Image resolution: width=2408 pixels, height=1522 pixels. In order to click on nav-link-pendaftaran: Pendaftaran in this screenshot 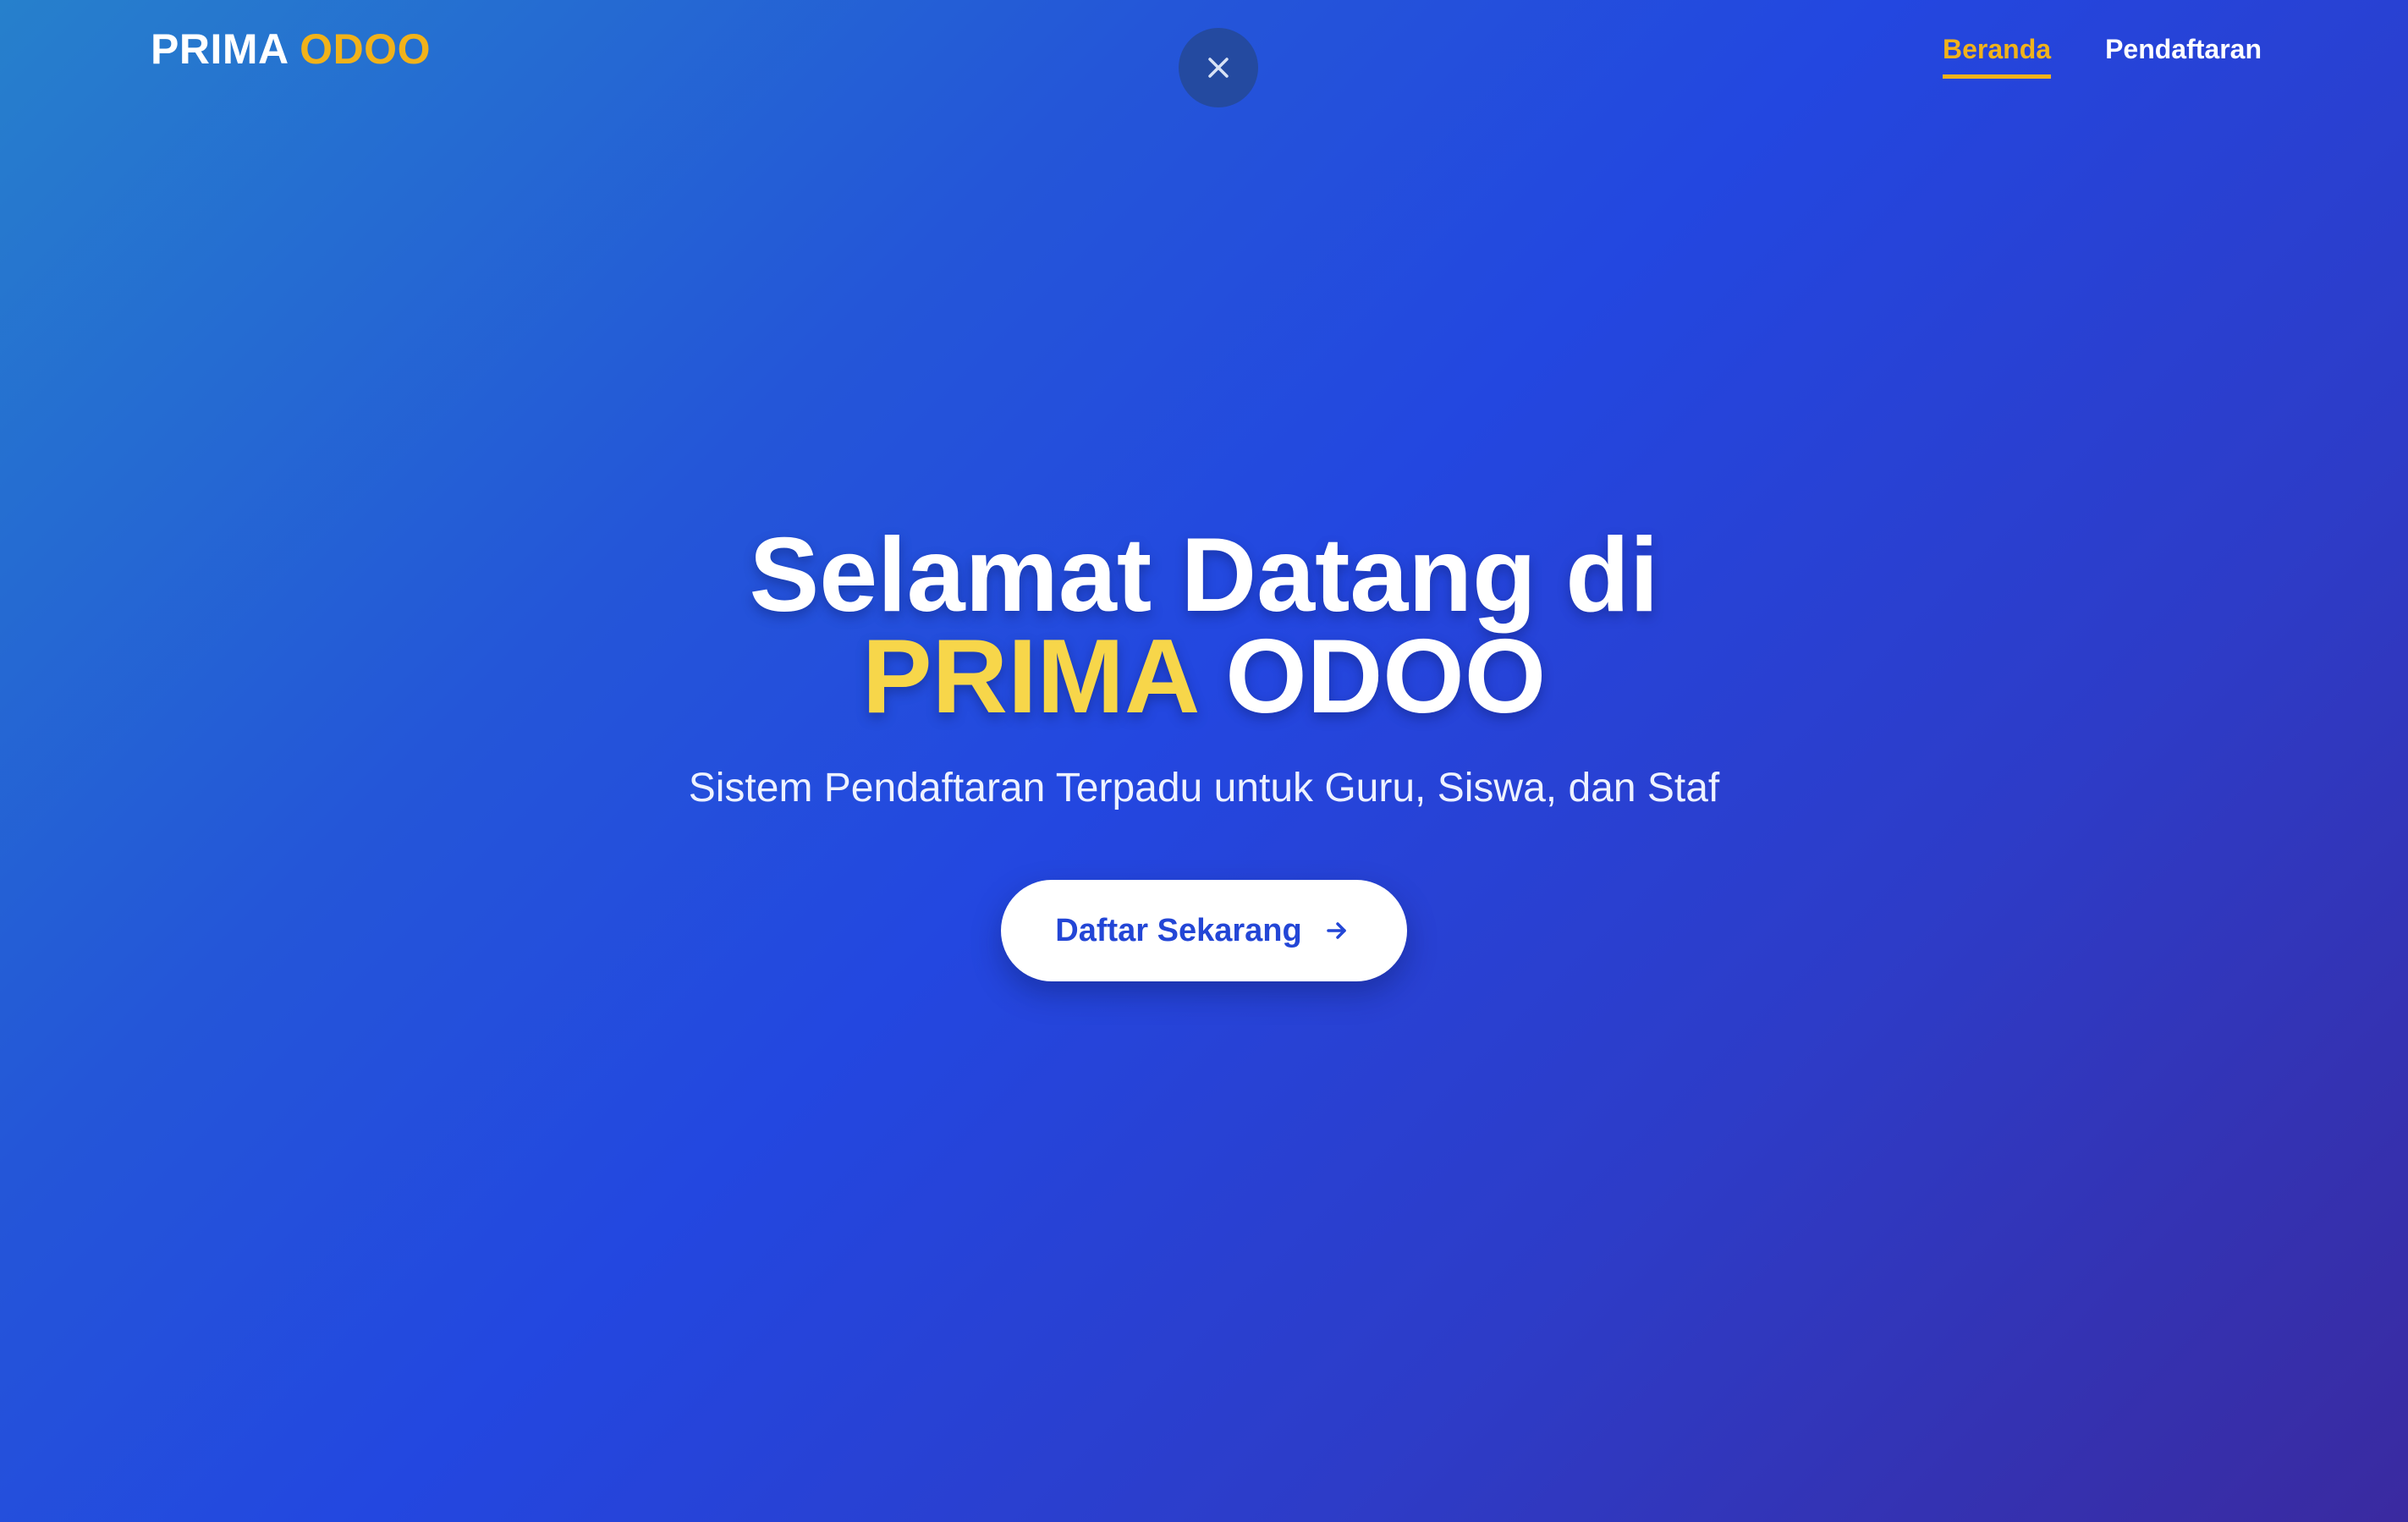, I will do `click(2183, 51)`.